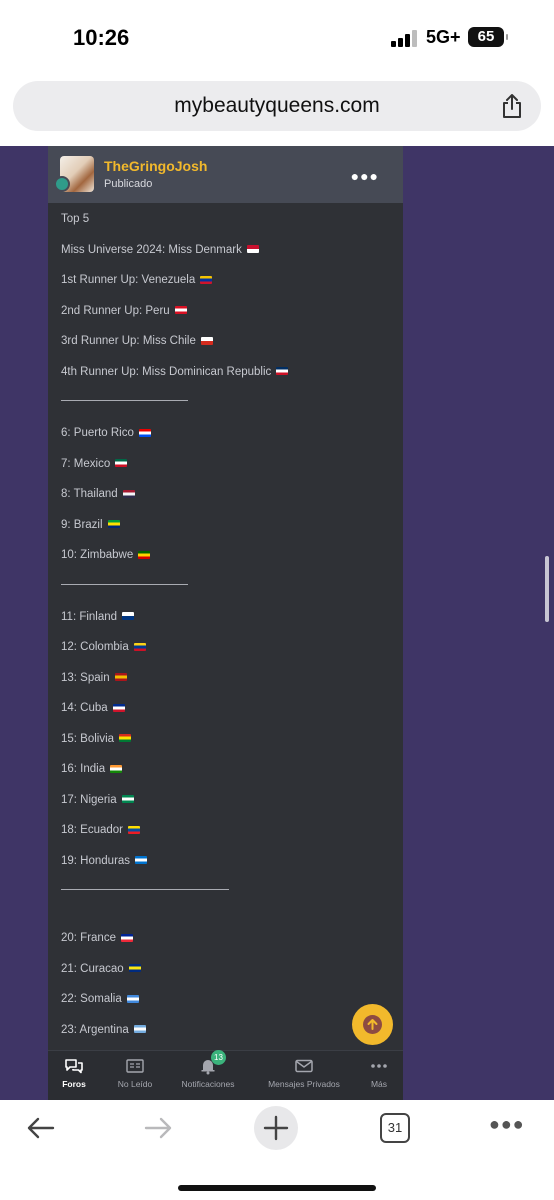  What do you see at coordinates (443, 37) in the screenshot?
I see `network-type: 5G+` at bounding box center [443, 37].